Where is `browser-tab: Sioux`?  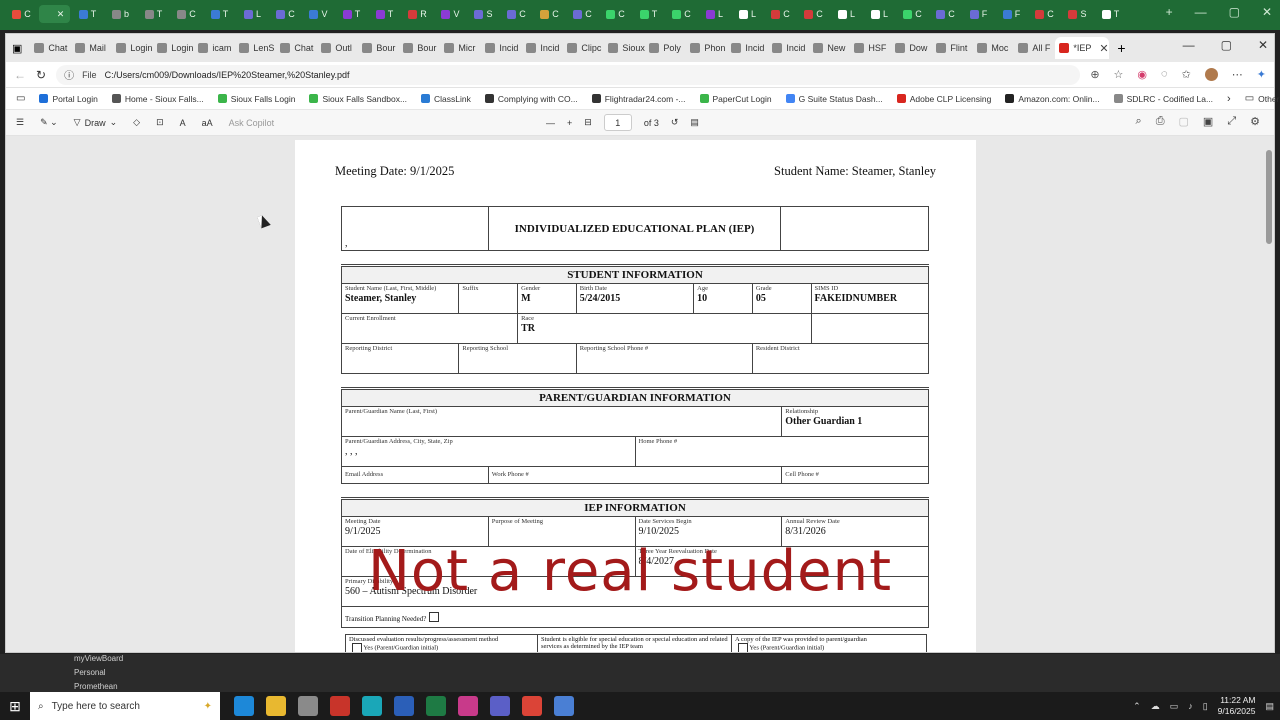
browser-tab: Sioux is located at coordinates (624, 48).